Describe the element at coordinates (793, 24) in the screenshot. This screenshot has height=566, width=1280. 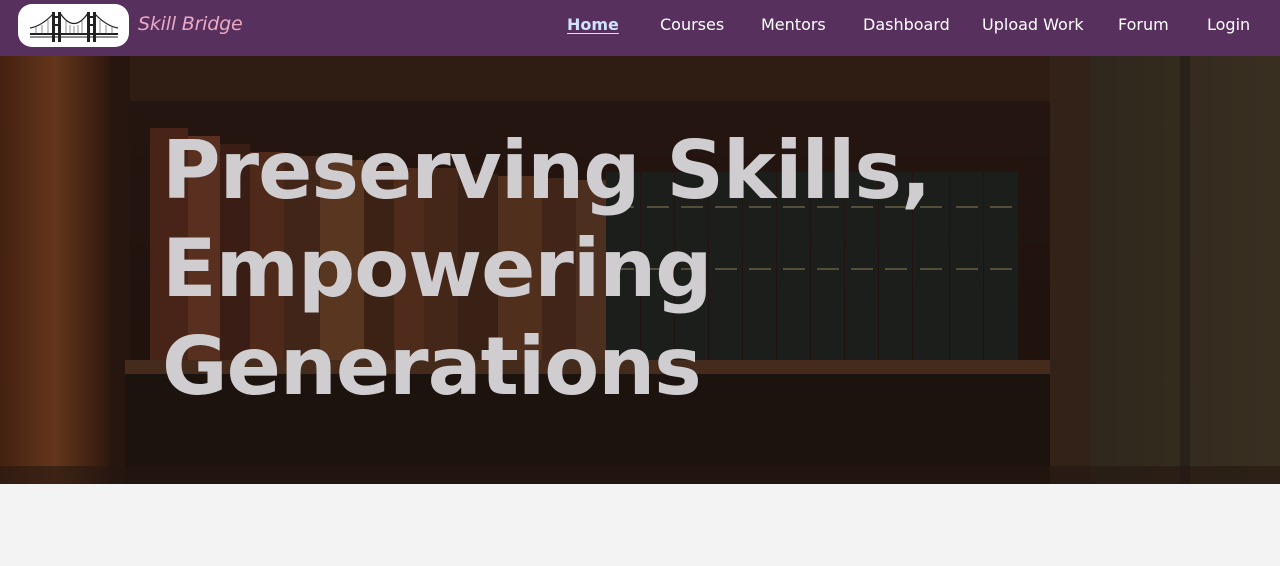
I see `nav-mentors: Mentors` at that location.